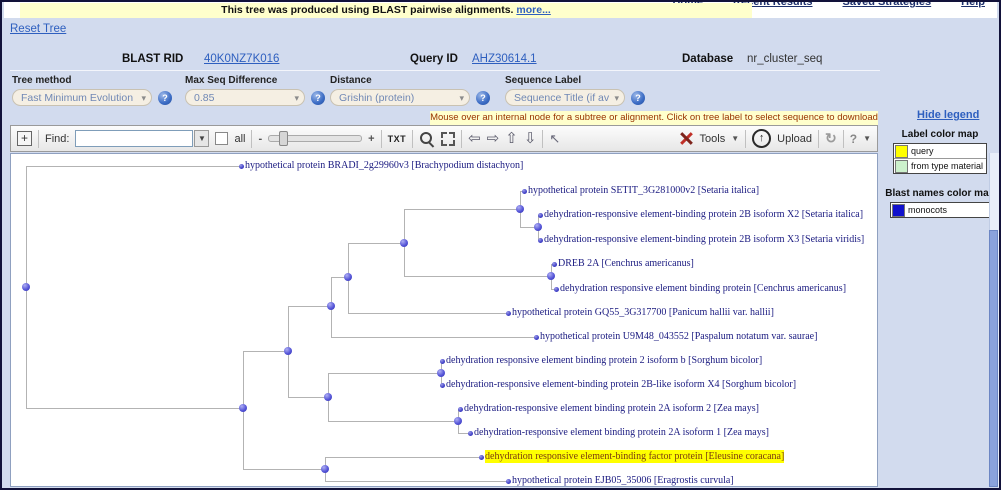 This screenshot has width=1001, height=490. I want to click on label-color-map-title: Label color map, so click(940, 134).